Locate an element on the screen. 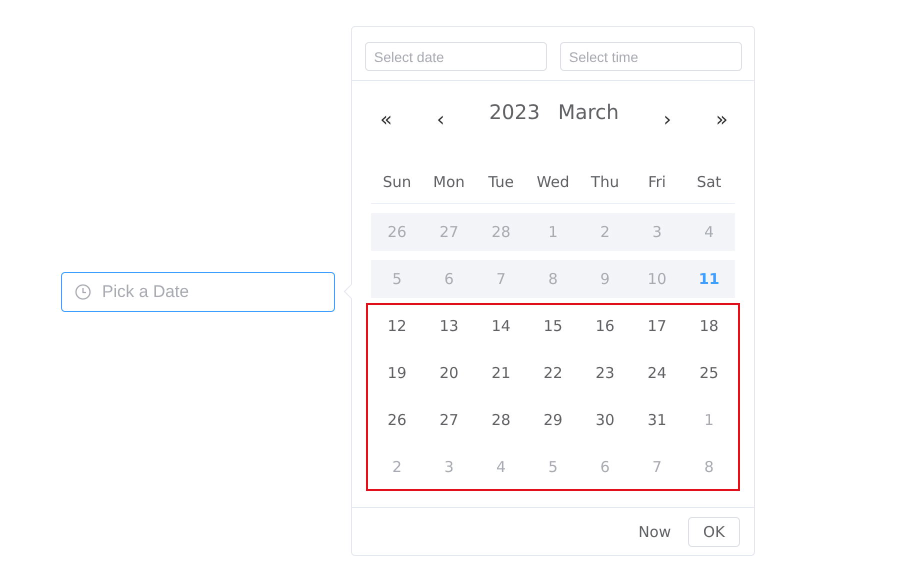 The image size is (913, 584). day-cell: 12 is located at coordinates (397, 326).